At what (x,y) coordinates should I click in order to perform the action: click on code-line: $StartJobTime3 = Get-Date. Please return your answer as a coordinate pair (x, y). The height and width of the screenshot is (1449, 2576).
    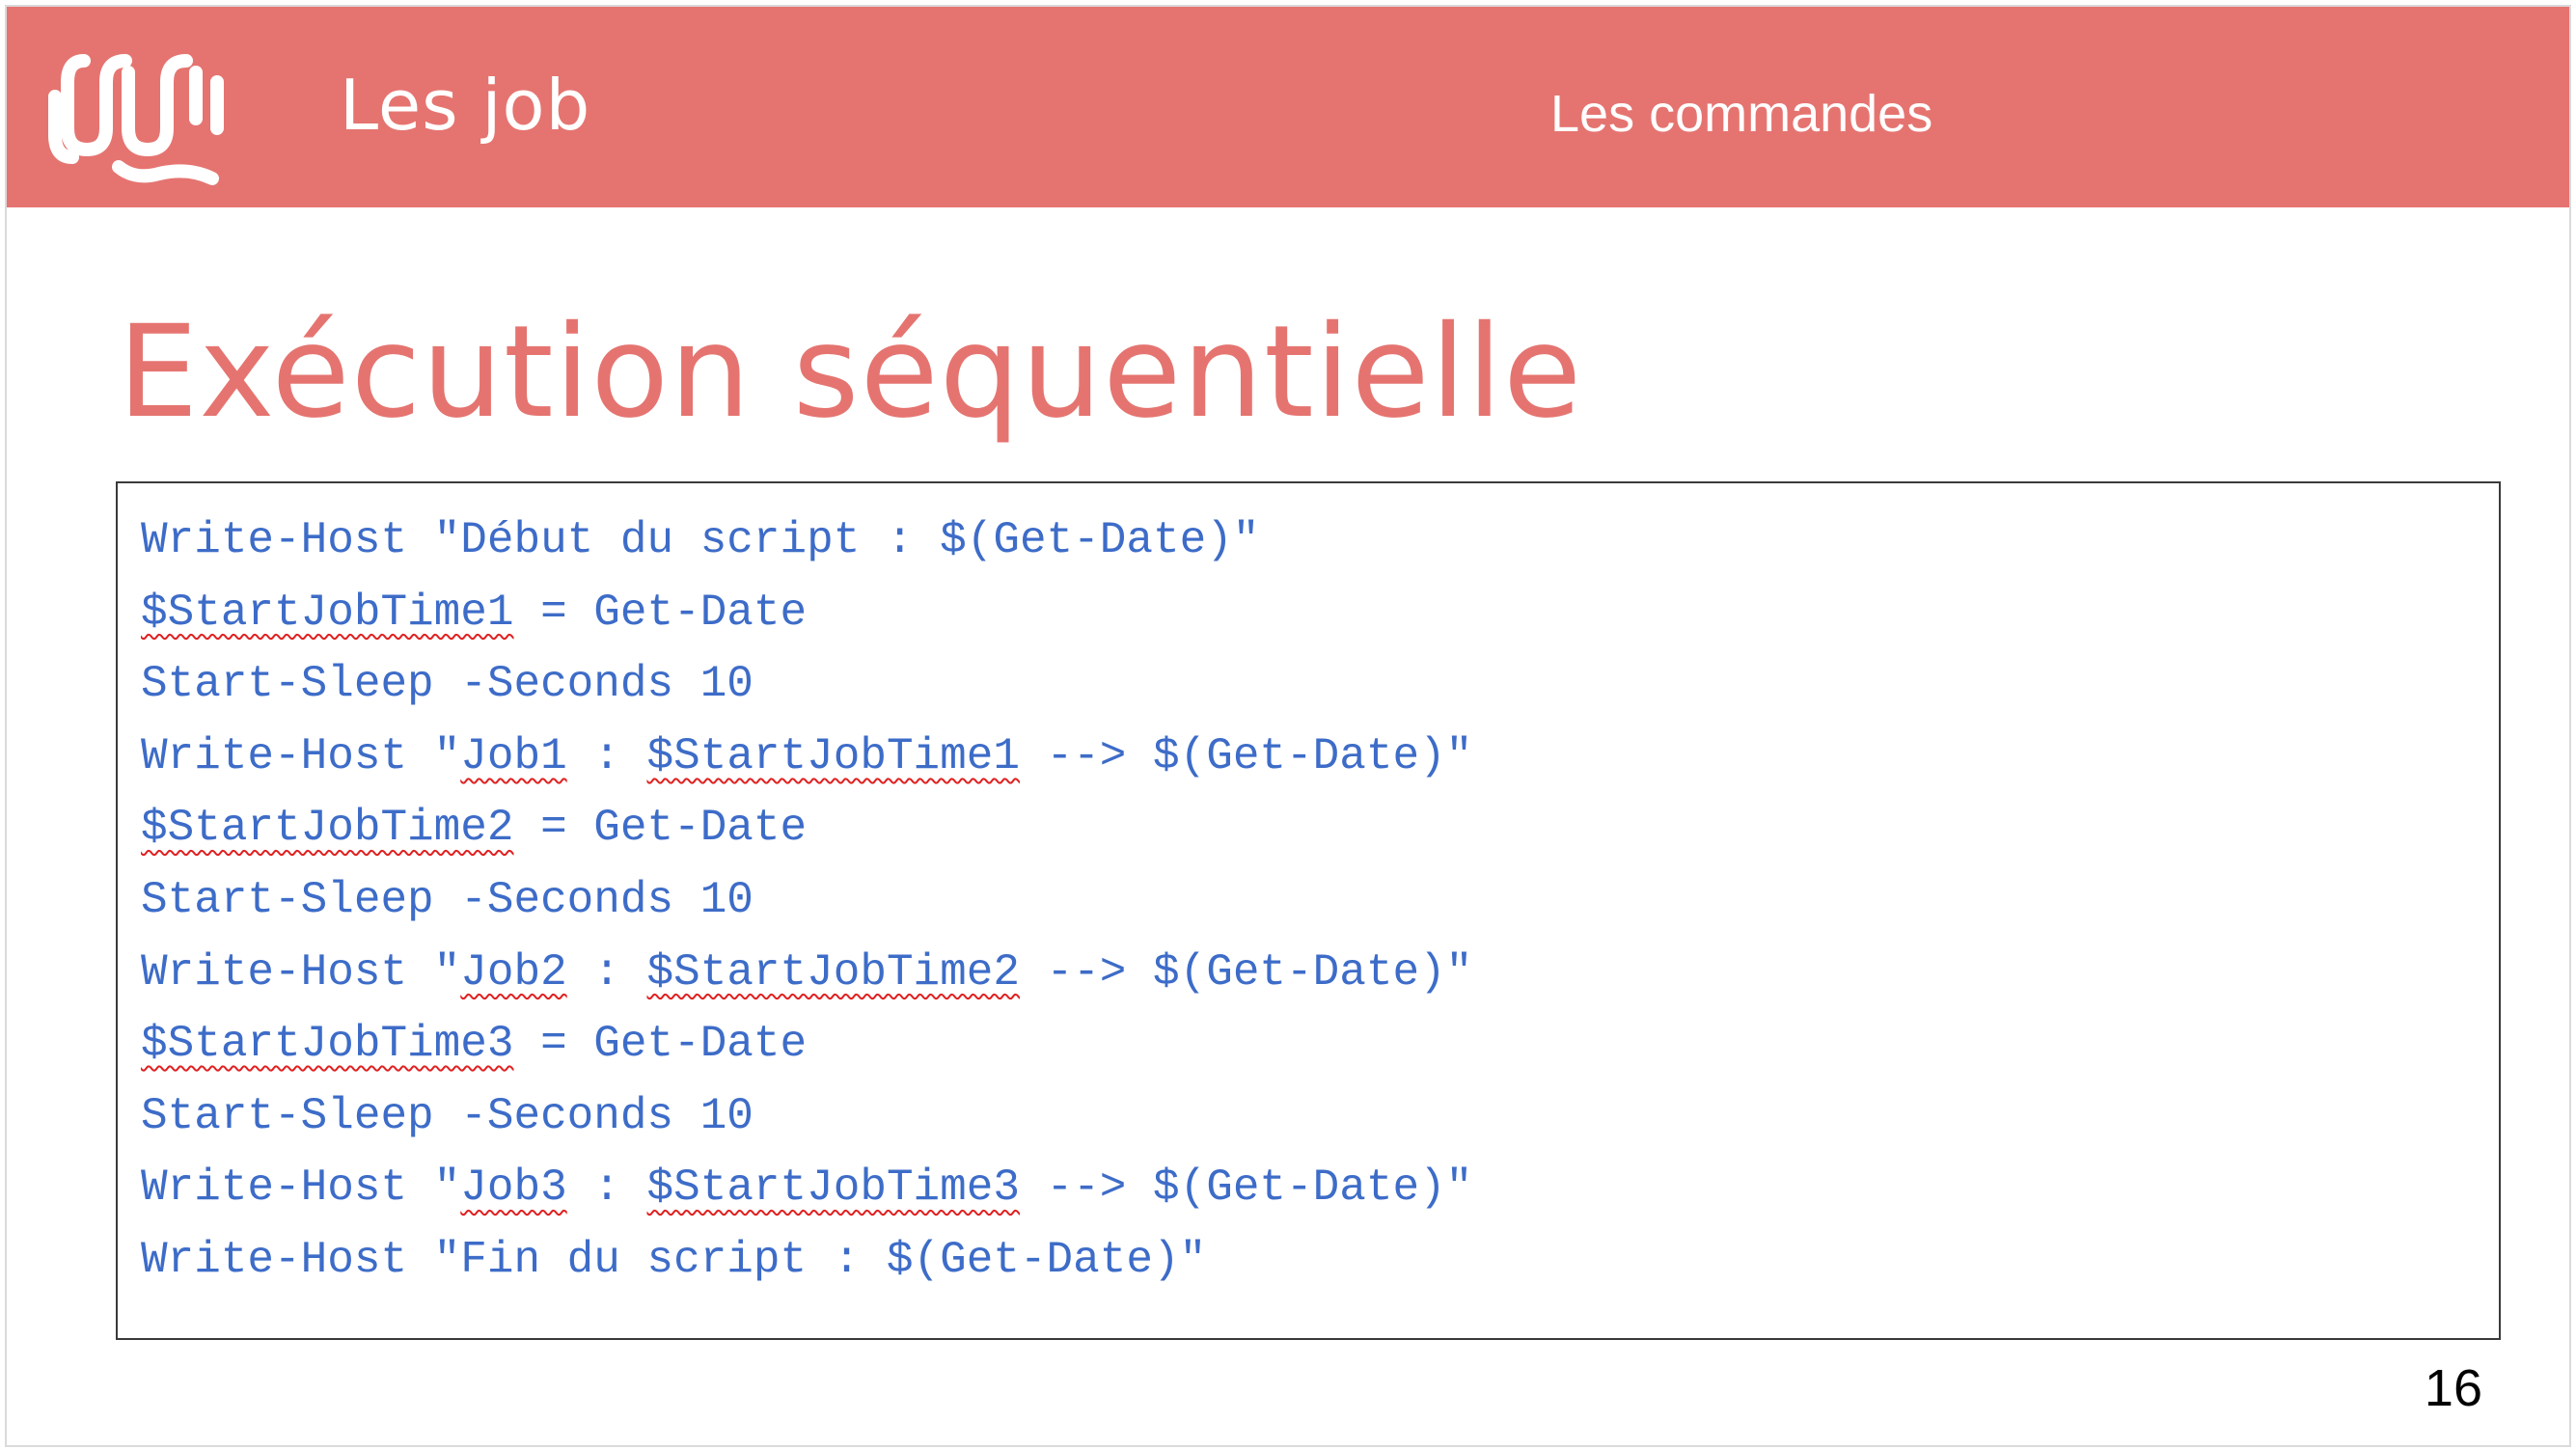
    Looking at the image, I should click on (807, 1044).